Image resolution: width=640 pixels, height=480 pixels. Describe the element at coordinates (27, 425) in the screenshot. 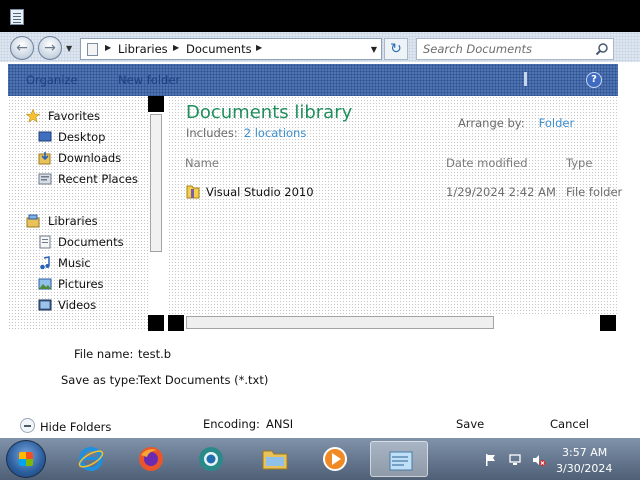

I see `collapse-icon` at that location.